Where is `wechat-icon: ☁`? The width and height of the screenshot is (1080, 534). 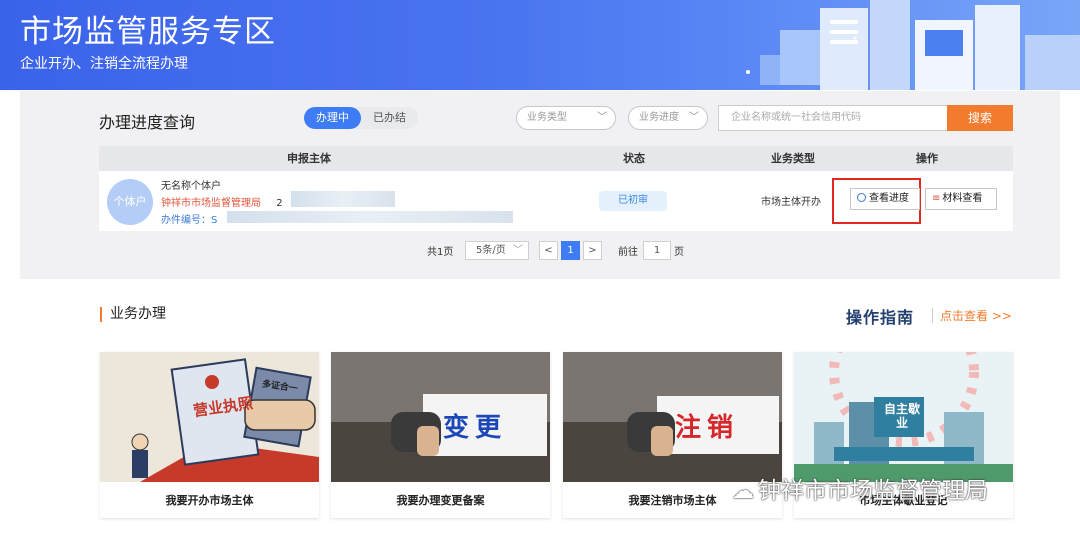 wechat-icon: ☁ is located at coordinates (743, 491).